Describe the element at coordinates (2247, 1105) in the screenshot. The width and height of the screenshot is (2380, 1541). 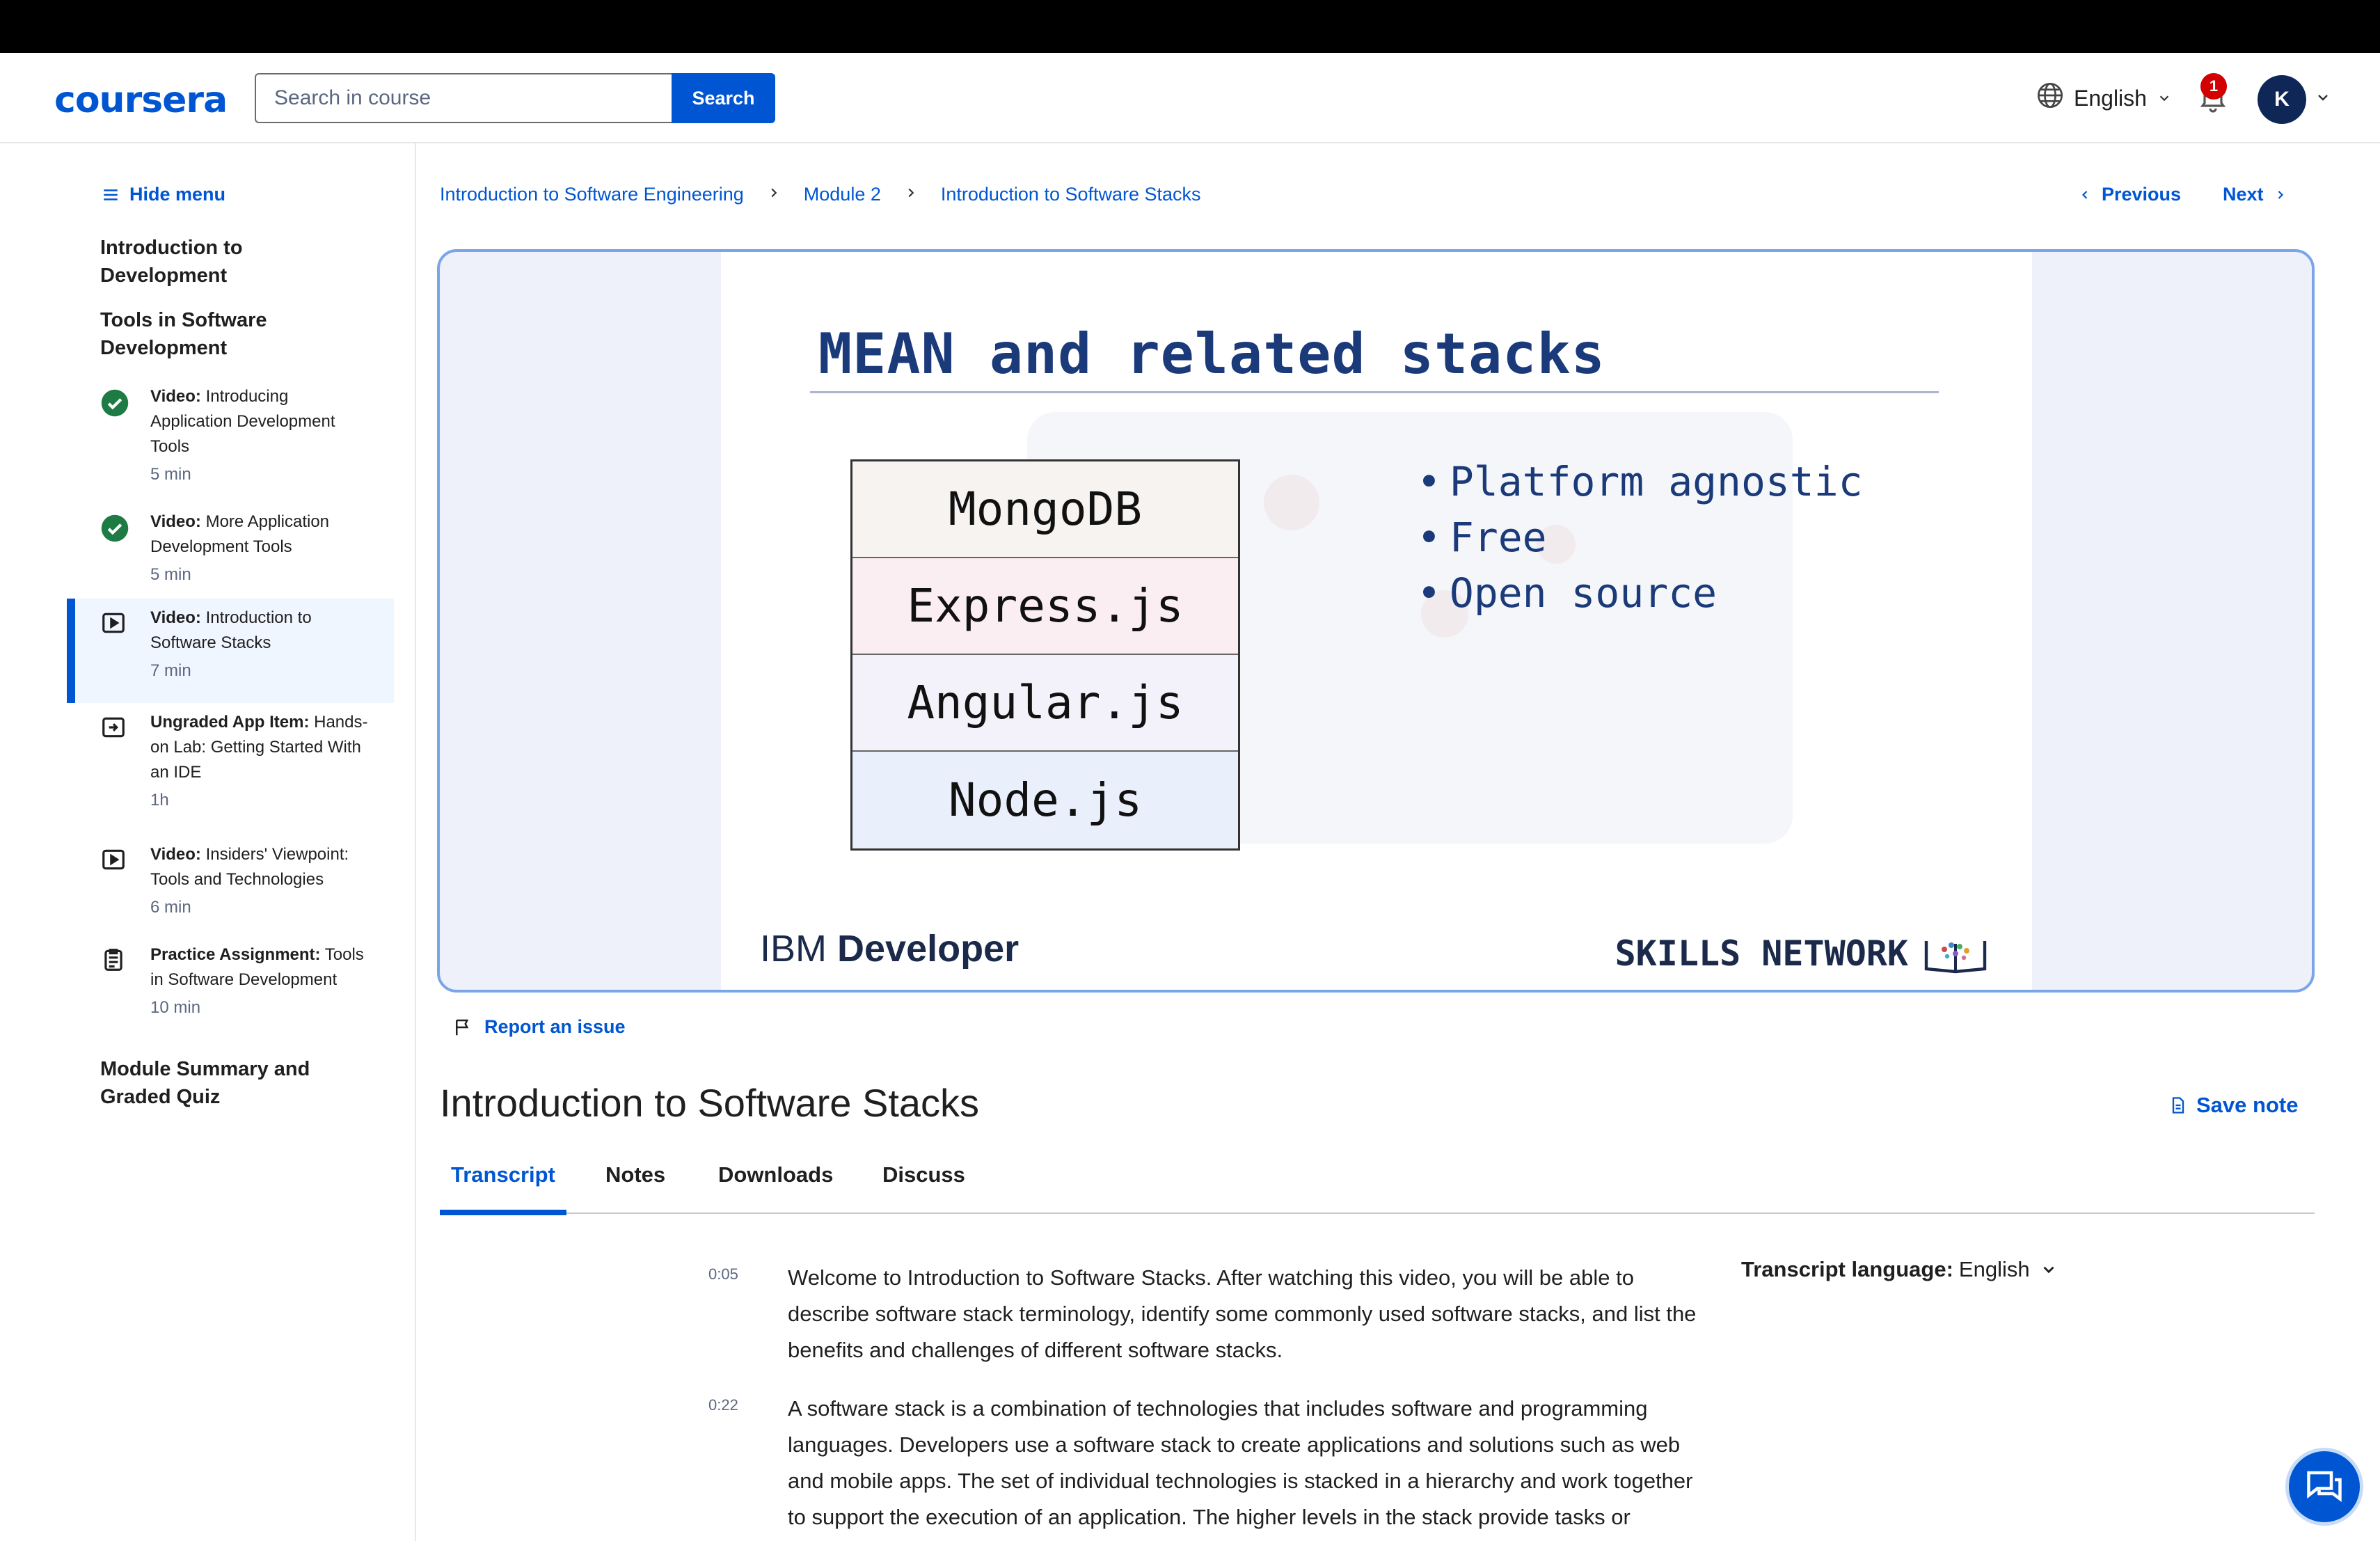
I see `save-note-label: Save note` at that location.